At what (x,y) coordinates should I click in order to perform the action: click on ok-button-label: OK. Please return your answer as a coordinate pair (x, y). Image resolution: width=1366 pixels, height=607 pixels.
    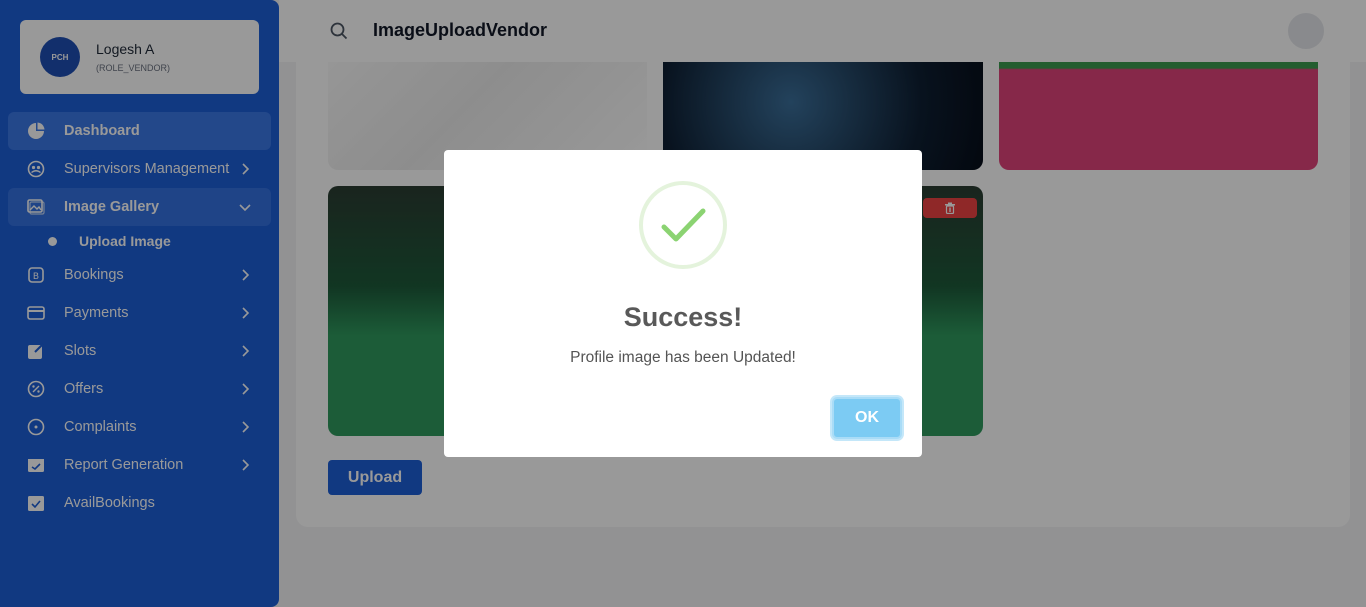
    Looking at the image, I should click on (867, 417).